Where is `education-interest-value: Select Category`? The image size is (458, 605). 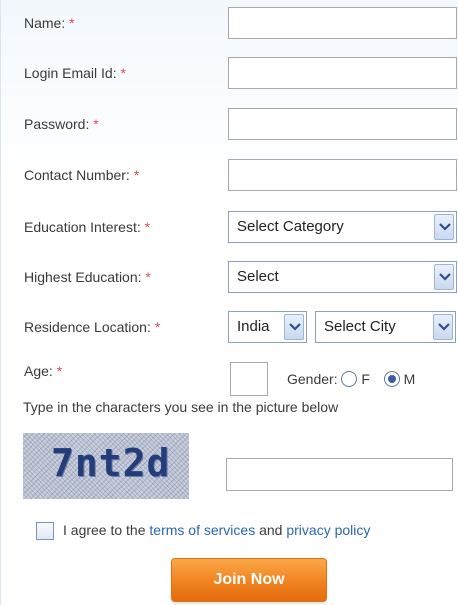
education-interest-value: Select Category is located at coordinates (290, 226).